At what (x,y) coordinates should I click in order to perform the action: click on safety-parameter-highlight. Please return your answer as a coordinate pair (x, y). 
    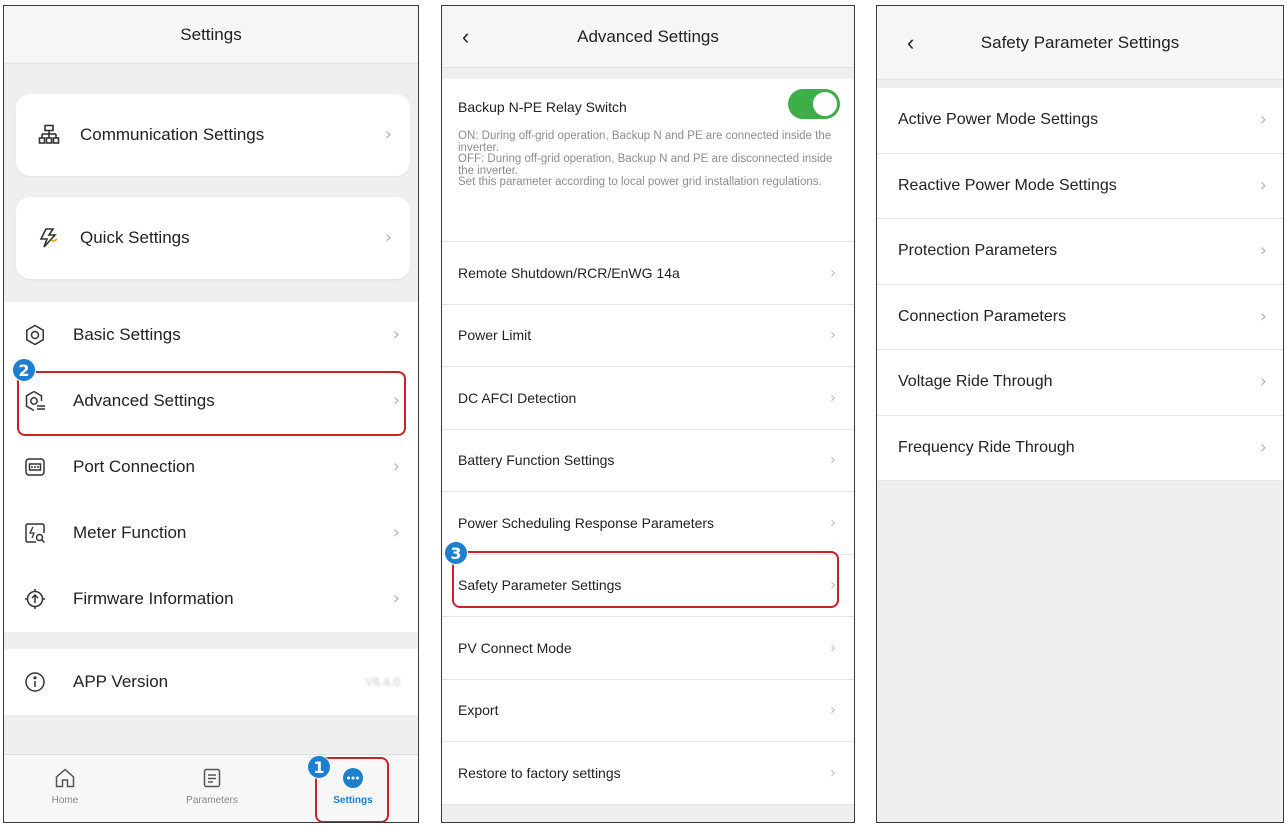
    Looking at the image, I should click on (645, 579).